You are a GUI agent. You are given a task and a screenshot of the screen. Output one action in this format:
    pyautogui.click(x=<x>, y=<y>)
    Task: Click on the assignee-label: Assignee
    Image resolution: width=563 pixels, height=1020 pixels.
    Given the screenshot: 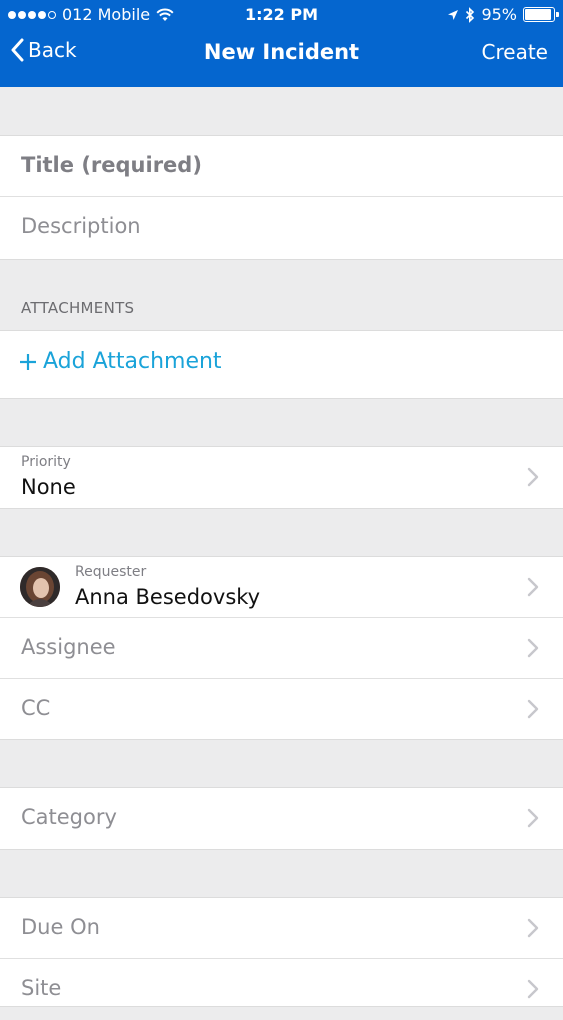 What is the action you would take?
    pyautogui.click(x=68, y=647)
    